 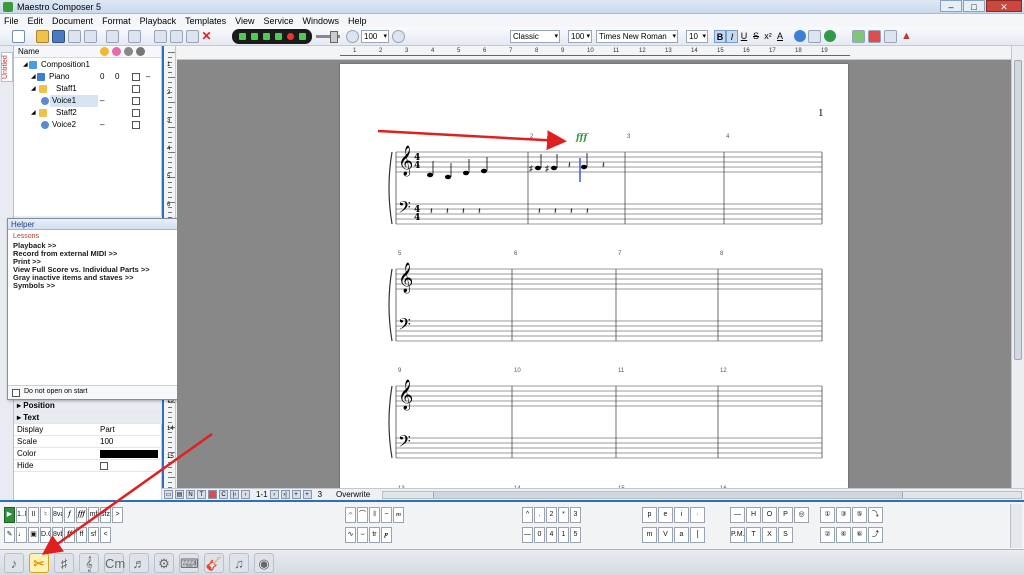 I want to click on palette-symbol-button: ♮, so click(x=45, y=515).